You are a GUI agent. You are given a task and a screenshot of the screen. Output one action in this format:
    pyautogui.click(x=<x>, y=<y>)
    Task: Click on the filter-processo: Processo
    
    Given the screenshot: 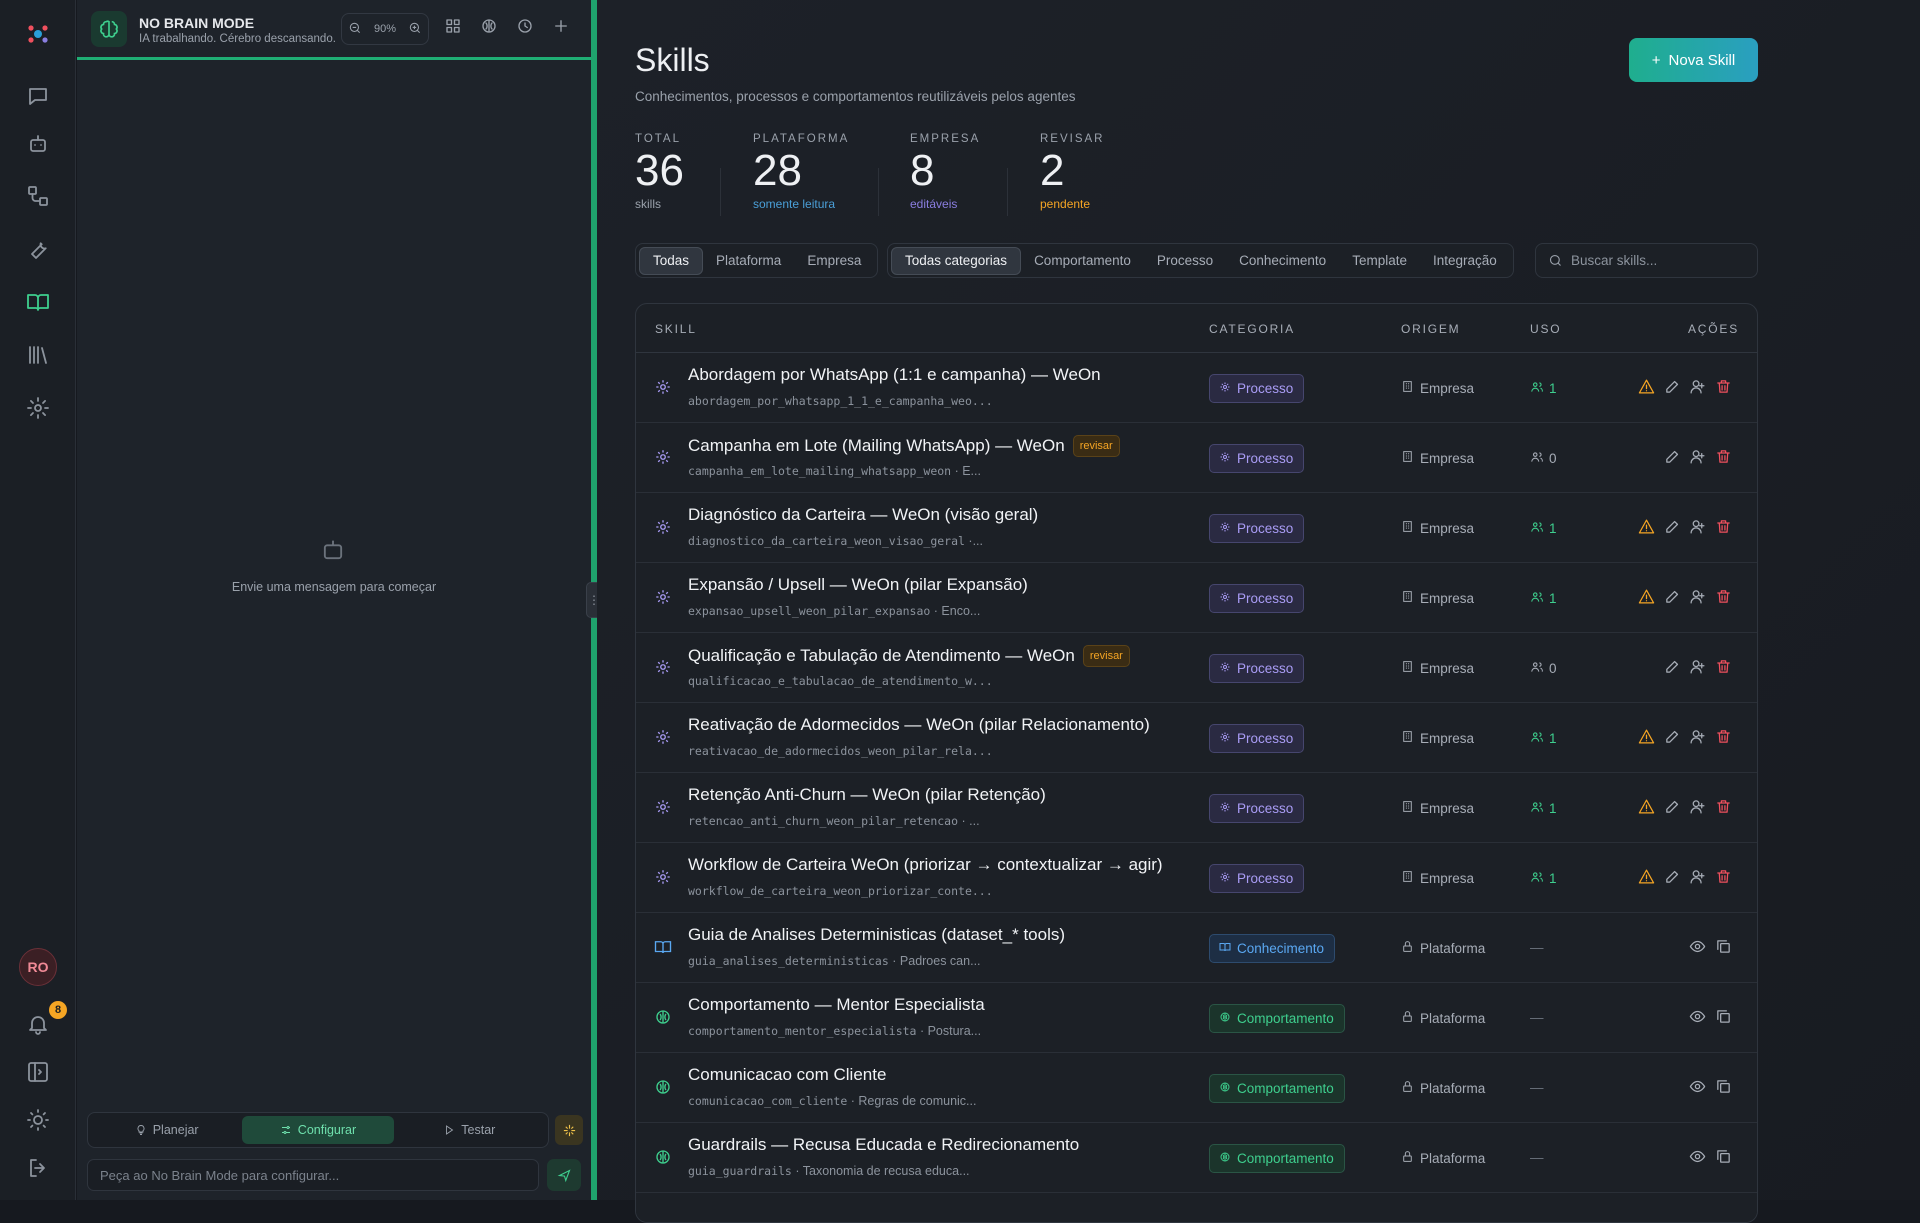 What is the action you would take?
    pyautogui.click(x=1185, y=261)
    